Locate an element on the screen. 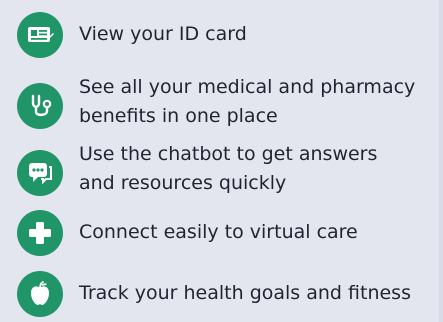  feature-label-virtual-care: Connect easily to virtual care is located at coordinates (218, 232).